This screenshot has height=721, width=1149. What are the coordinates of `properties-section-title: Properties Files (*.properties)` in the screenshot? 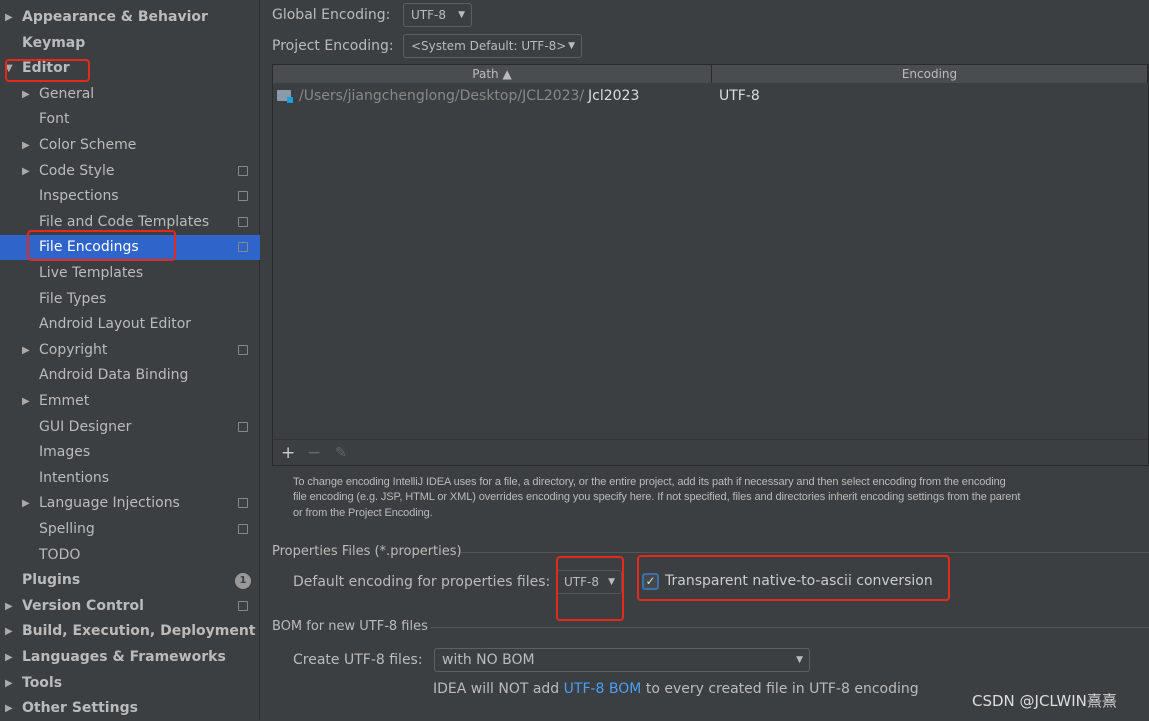 It's located at (367, 551).